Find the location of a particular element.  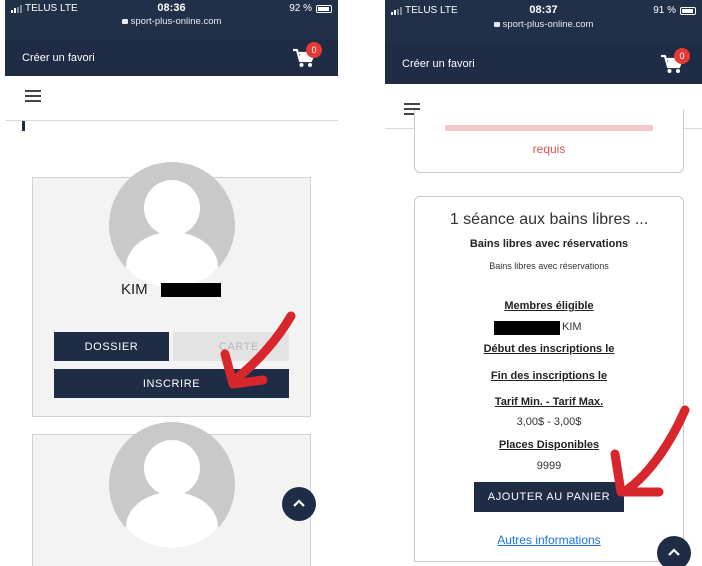

required-warning: requis is located at coordinates (549, 149).